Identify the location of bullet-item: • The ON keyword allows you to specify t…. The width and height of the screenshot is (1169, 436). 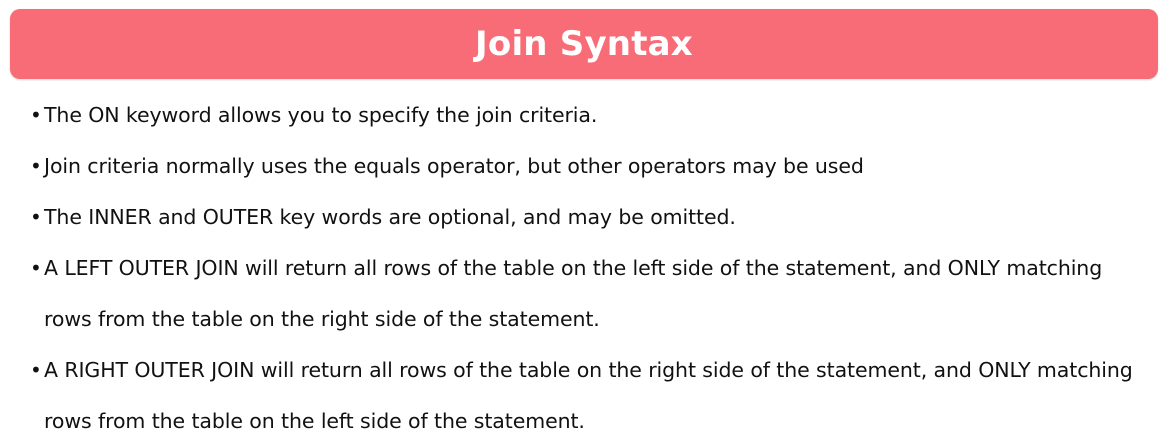
(584, 115).